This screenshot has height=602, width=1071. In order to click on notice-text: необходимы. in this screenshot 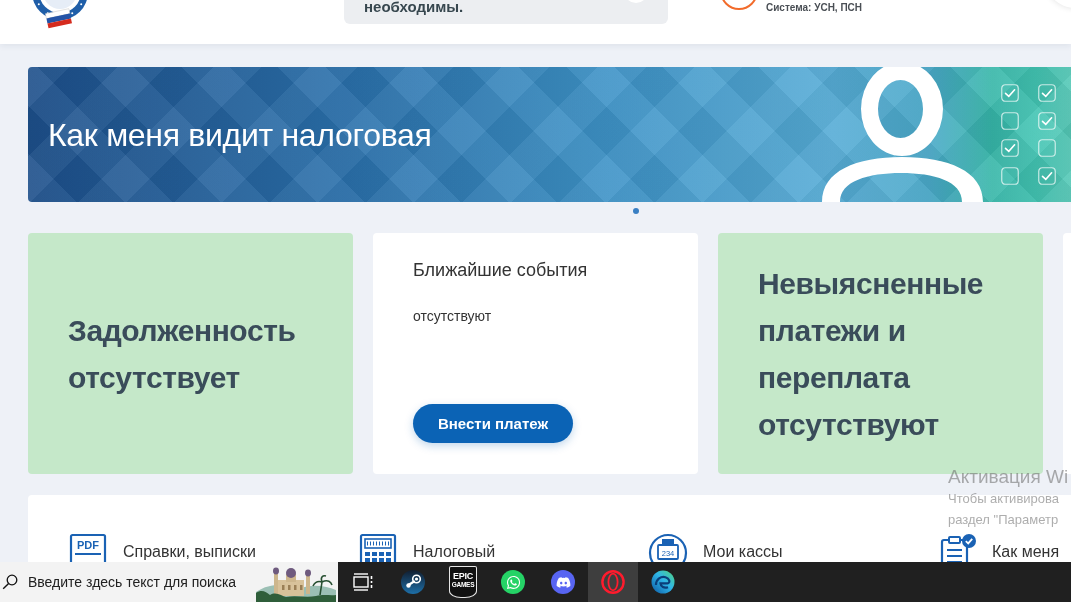, I will do `click(414, 8)`.